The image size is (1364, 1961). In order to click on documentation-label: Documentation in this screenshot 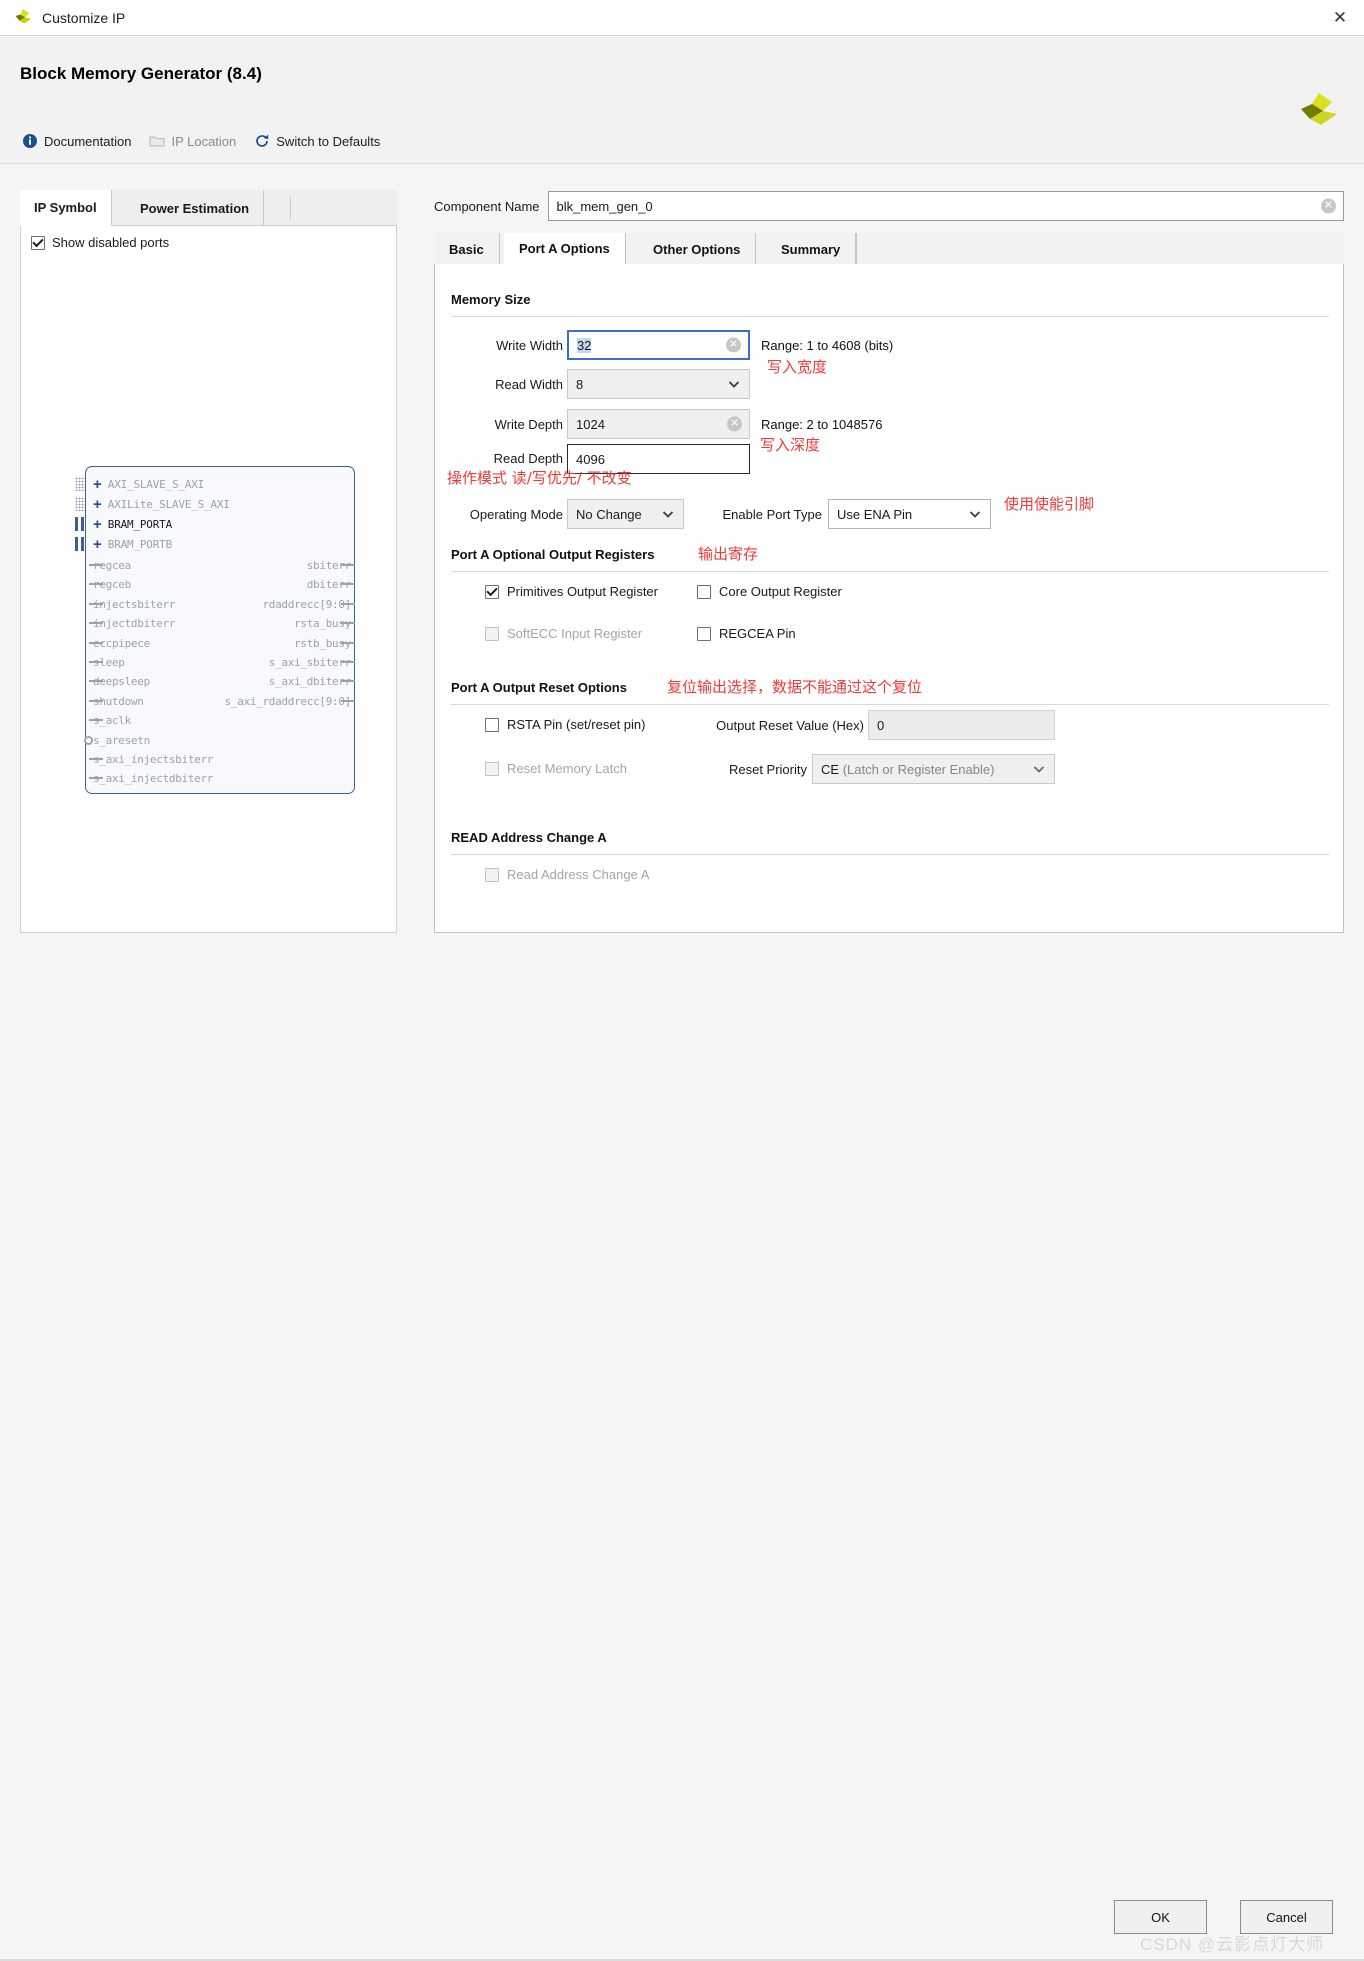, I will do `click(88, 141)`.